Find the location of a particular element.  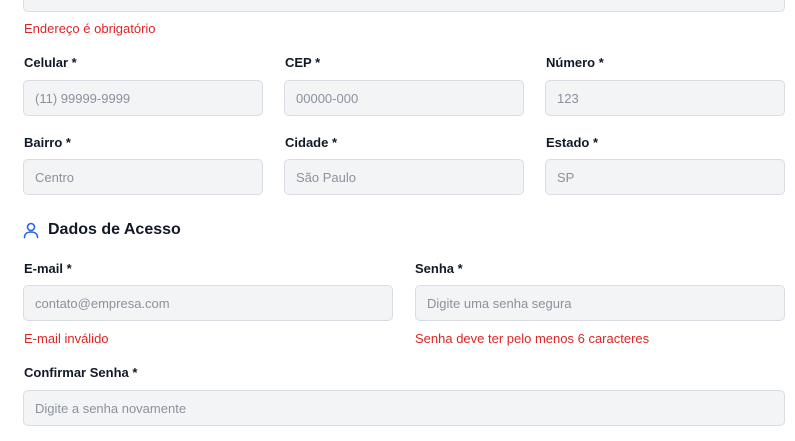

senha-error: Senha deve ter pelo menos 6 caracteres is located at coordinates (532, 338).